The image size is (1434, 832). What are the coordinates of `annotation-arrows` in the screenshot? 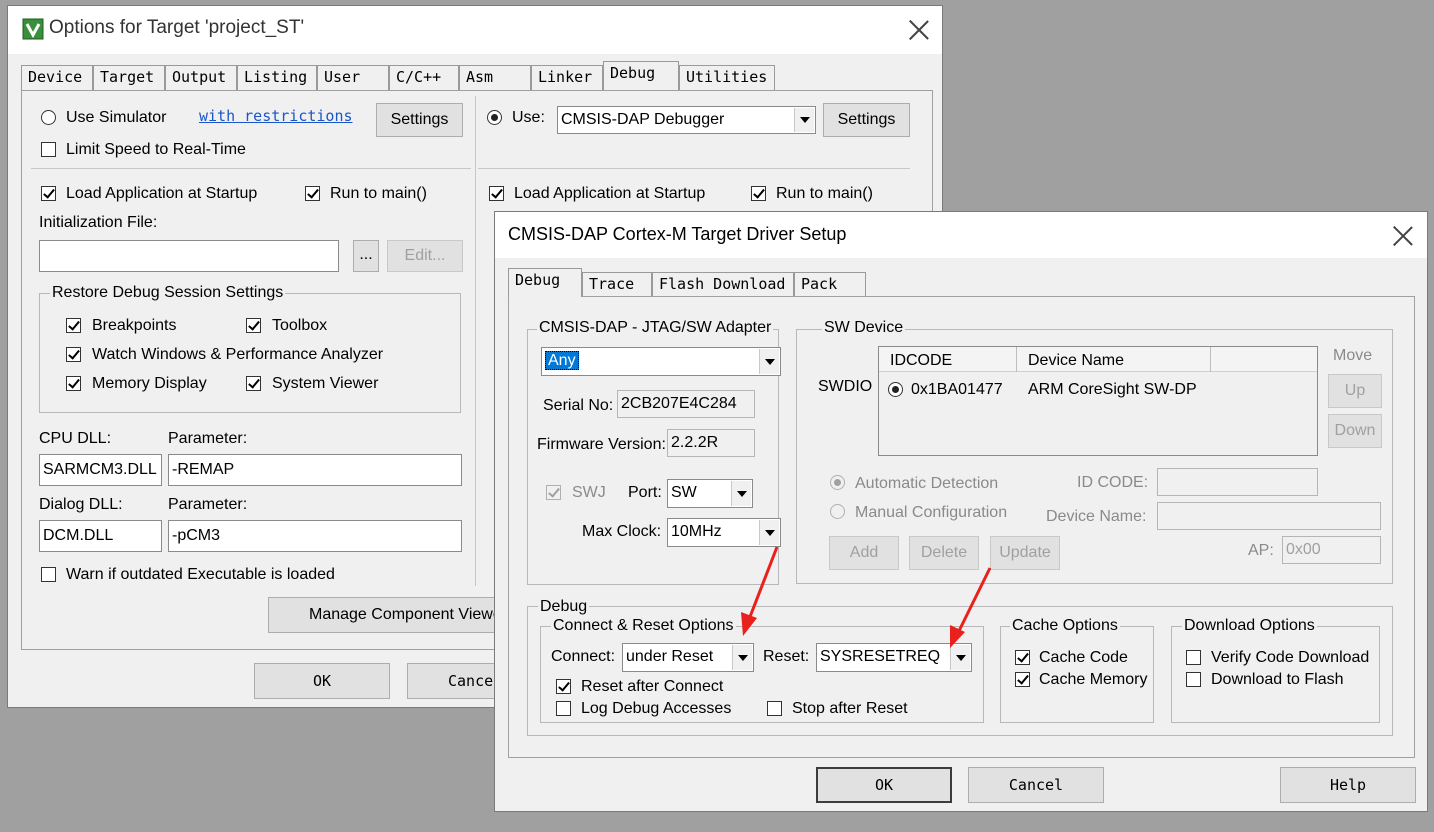 It's located at (866, 597).